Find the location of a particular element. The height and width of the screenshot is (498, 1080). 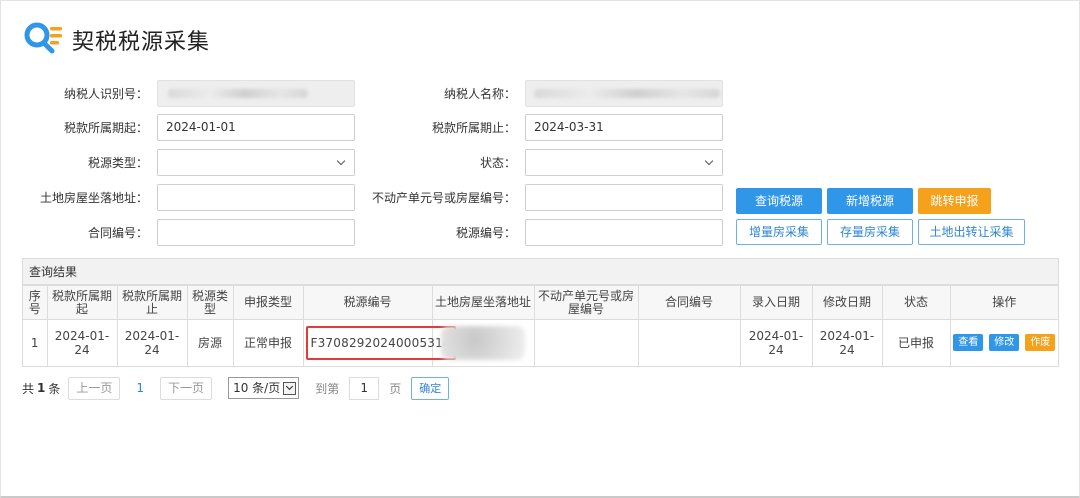

status-label: 状态： is located at coordinates (497, 163).